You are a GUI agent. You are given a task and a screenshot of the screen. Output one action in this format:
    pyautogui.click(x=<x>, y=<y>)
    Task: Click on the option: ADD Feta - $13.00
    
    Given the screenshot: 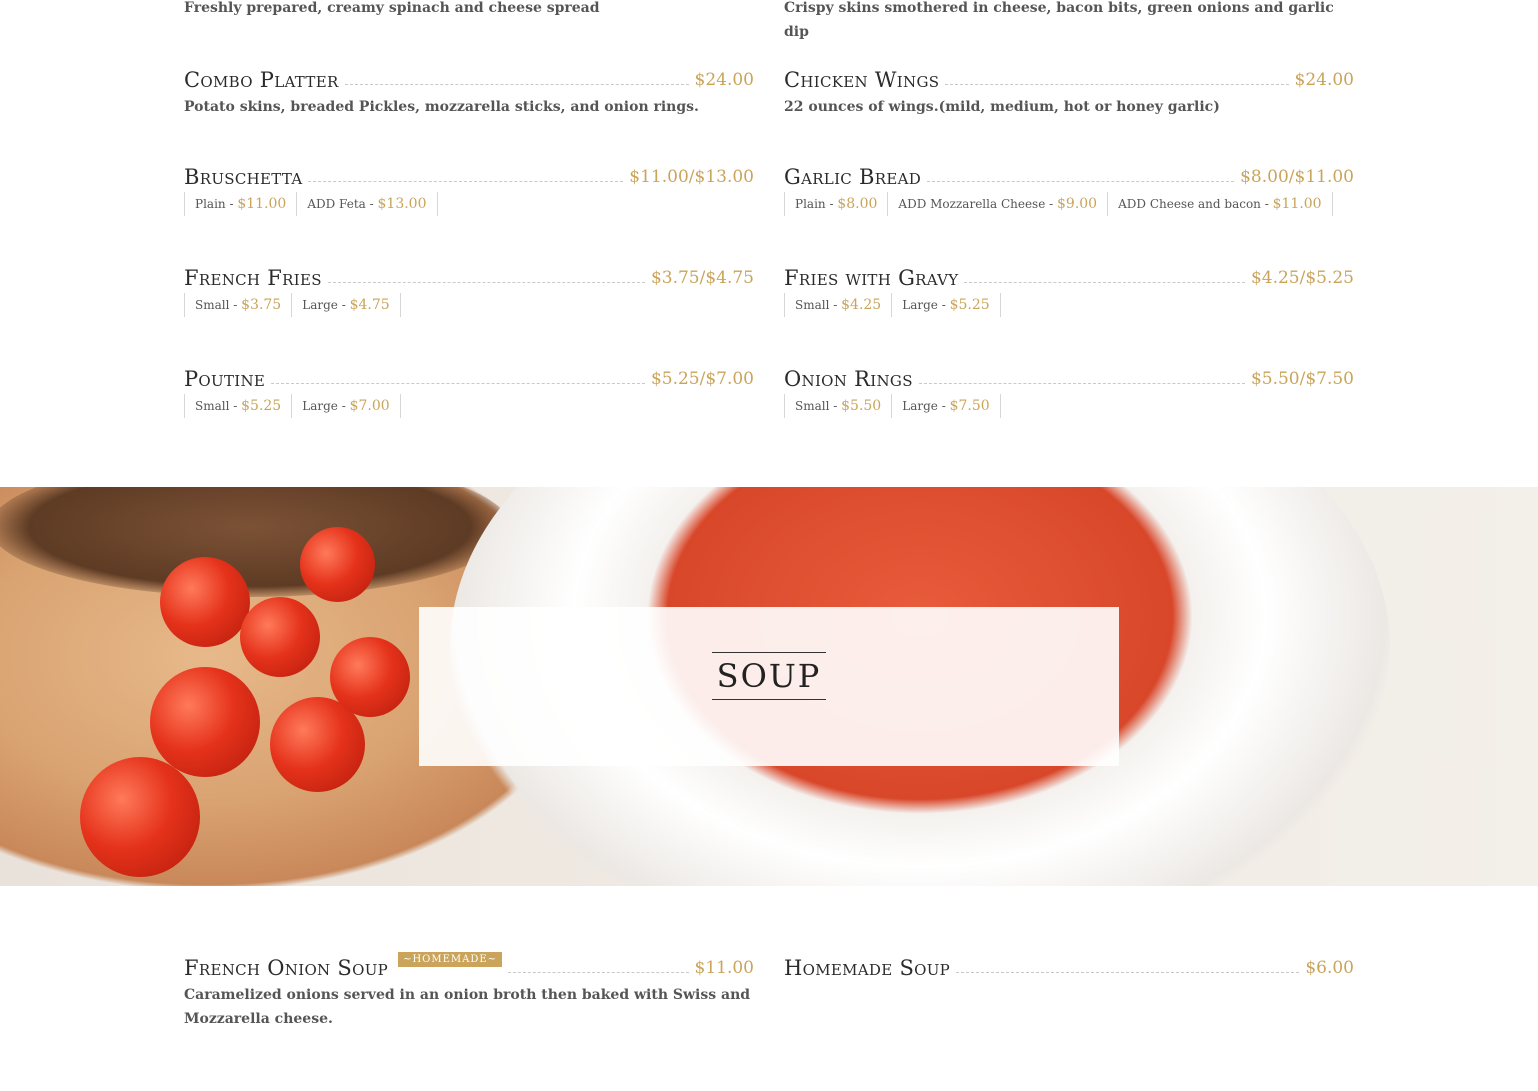 What is the action you would take?
    pyautogui.click(x=367, y=204)
    